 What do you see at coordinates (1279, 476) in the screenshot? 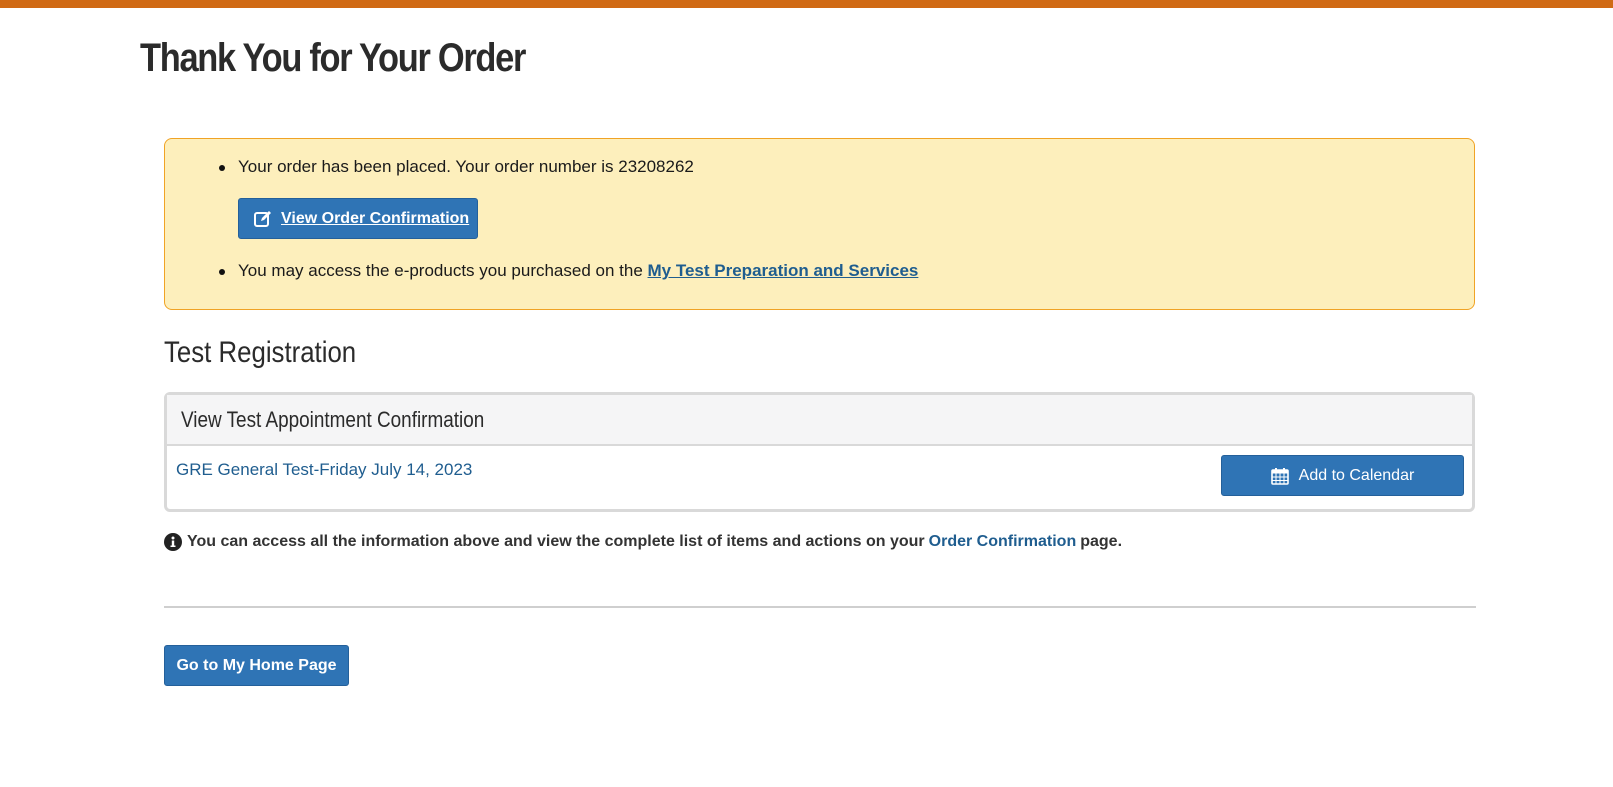
I see `calendar-icon` at bounding box center [1279, 476].